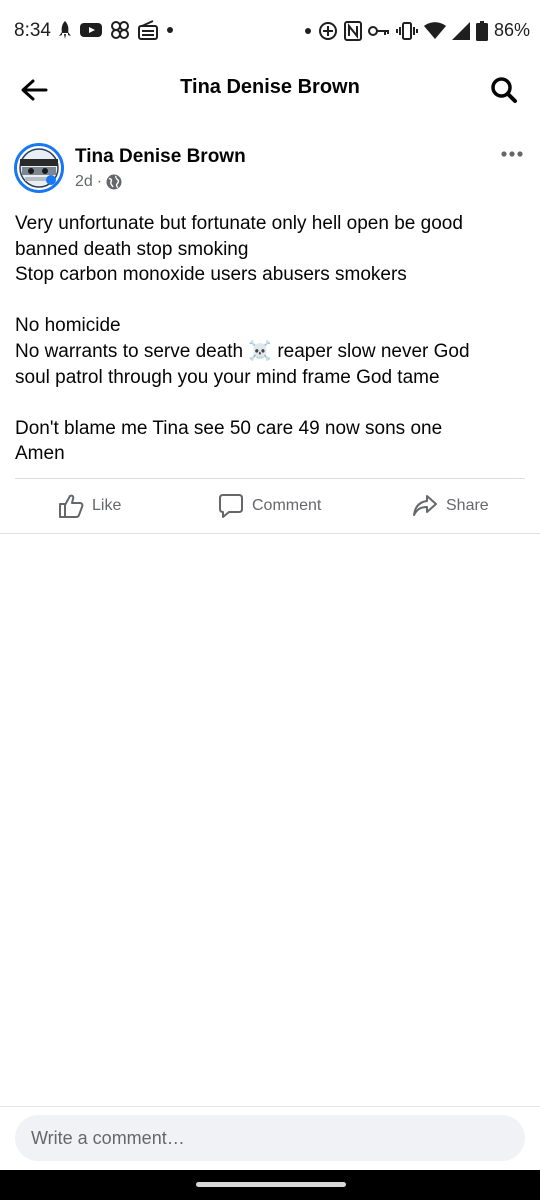  I want to click on comment-input, so click(270, 1138).